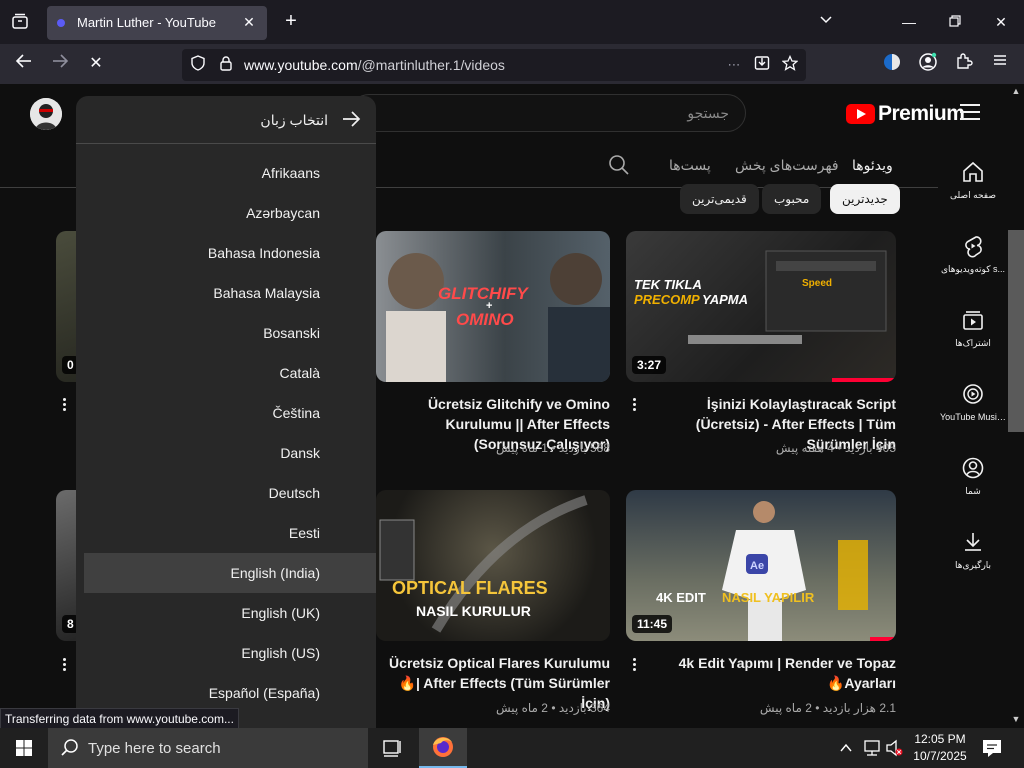  I want to click on guide-item-home: صفحه اصلی, so click(973, 179).